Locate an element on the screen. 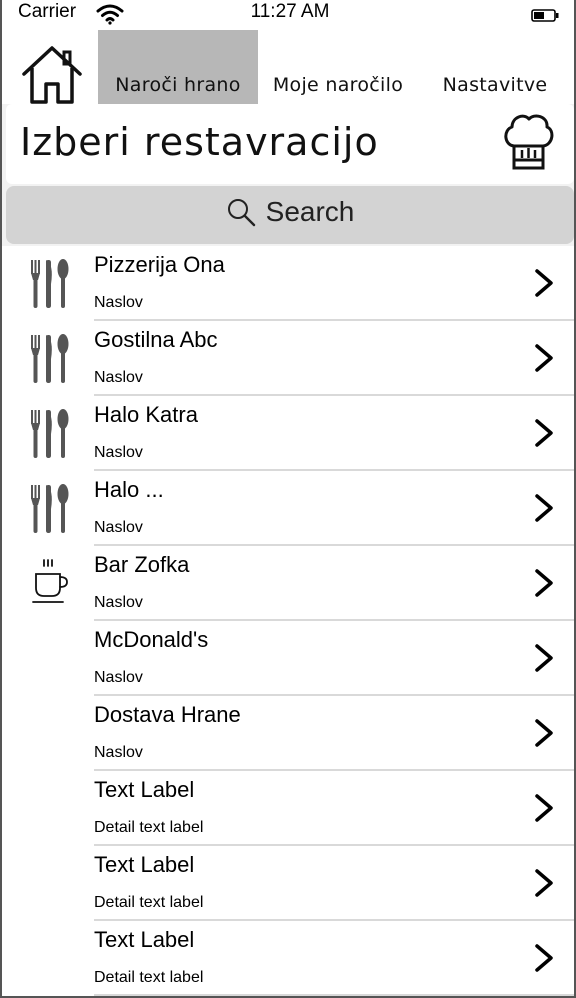 Image resolution: width=576 pixels, height=998 pixels. chef-hat-icon is located at coordinates (529, 142).